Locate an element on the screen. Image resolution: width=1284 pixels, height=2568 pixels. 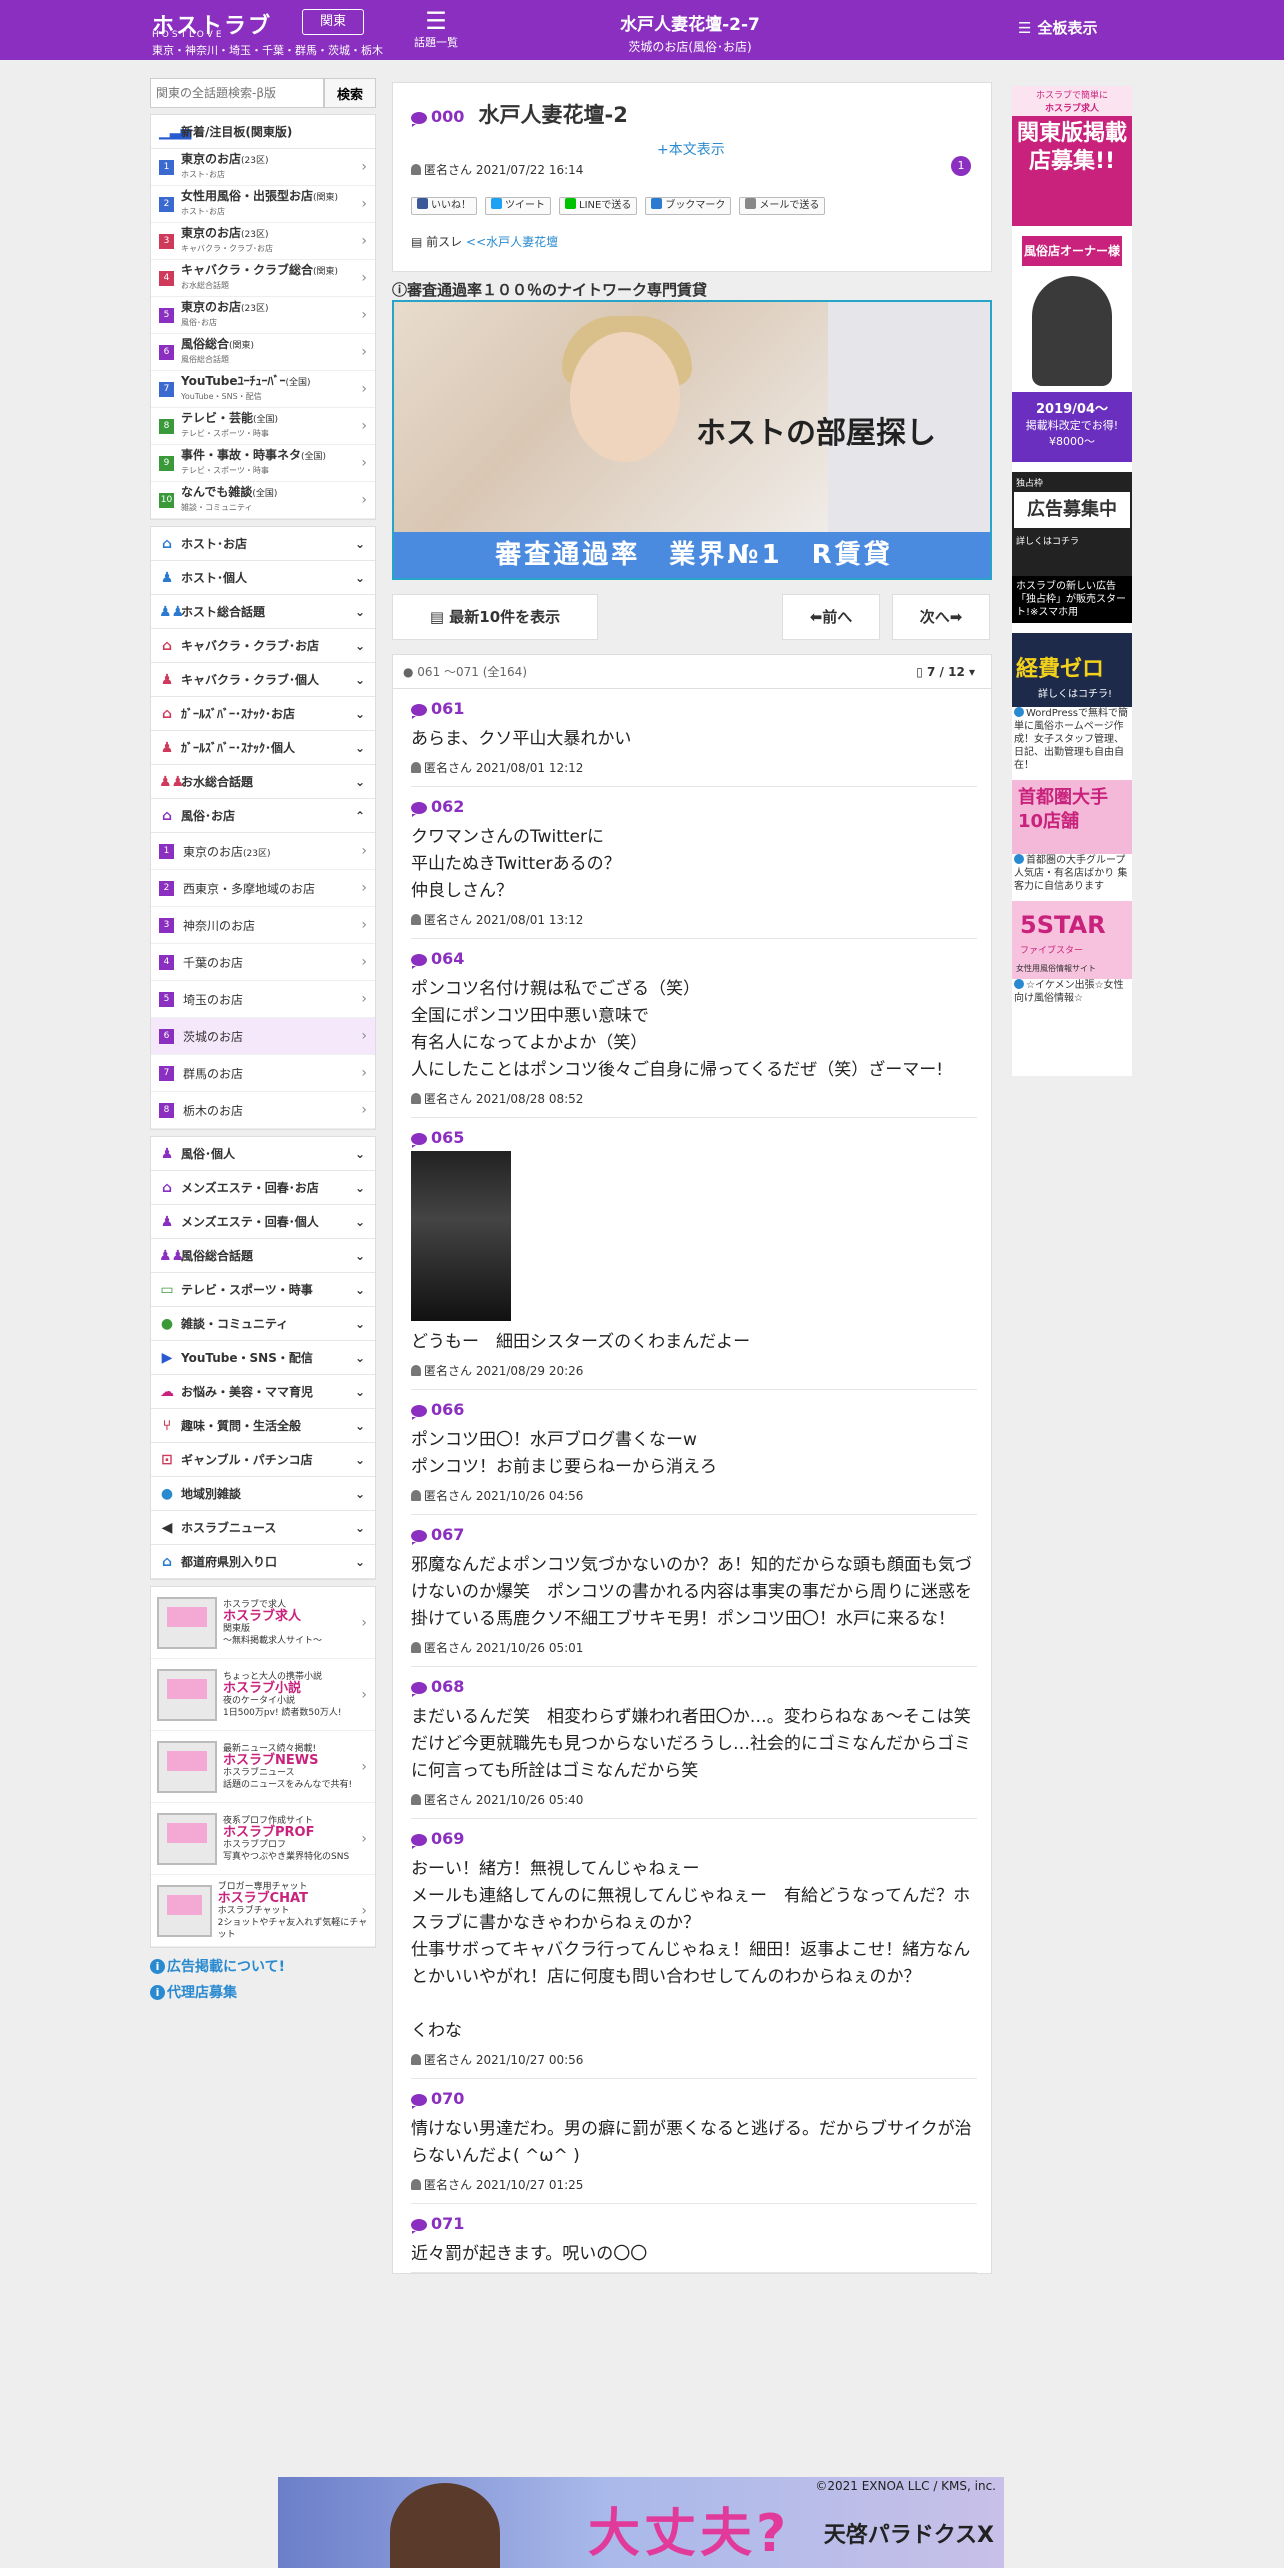
rental-ad-banner: ホストの部屋探し 審査通過率 業界№1 R賃貸 is located at coordinates (692, 440).